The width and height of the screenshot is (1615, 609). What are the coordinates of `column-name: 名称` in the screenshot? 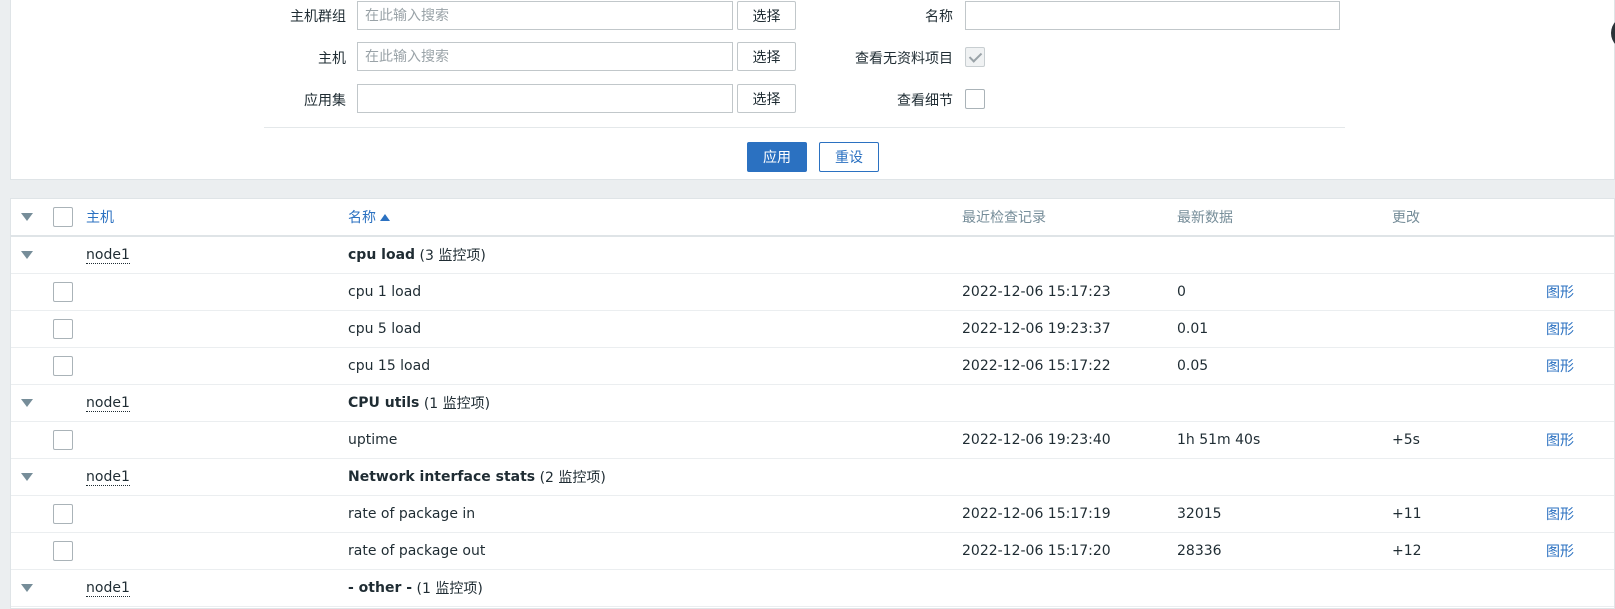 It's located at (369, 217).